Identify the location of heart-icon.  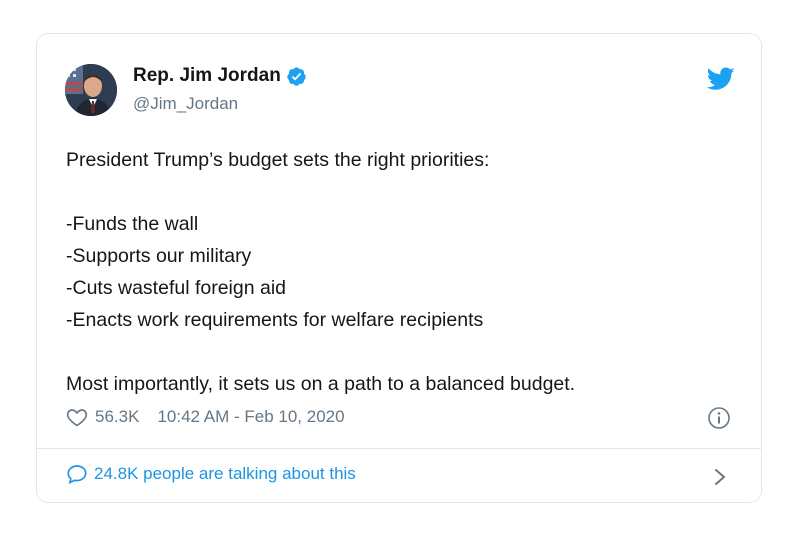
(77, 417).